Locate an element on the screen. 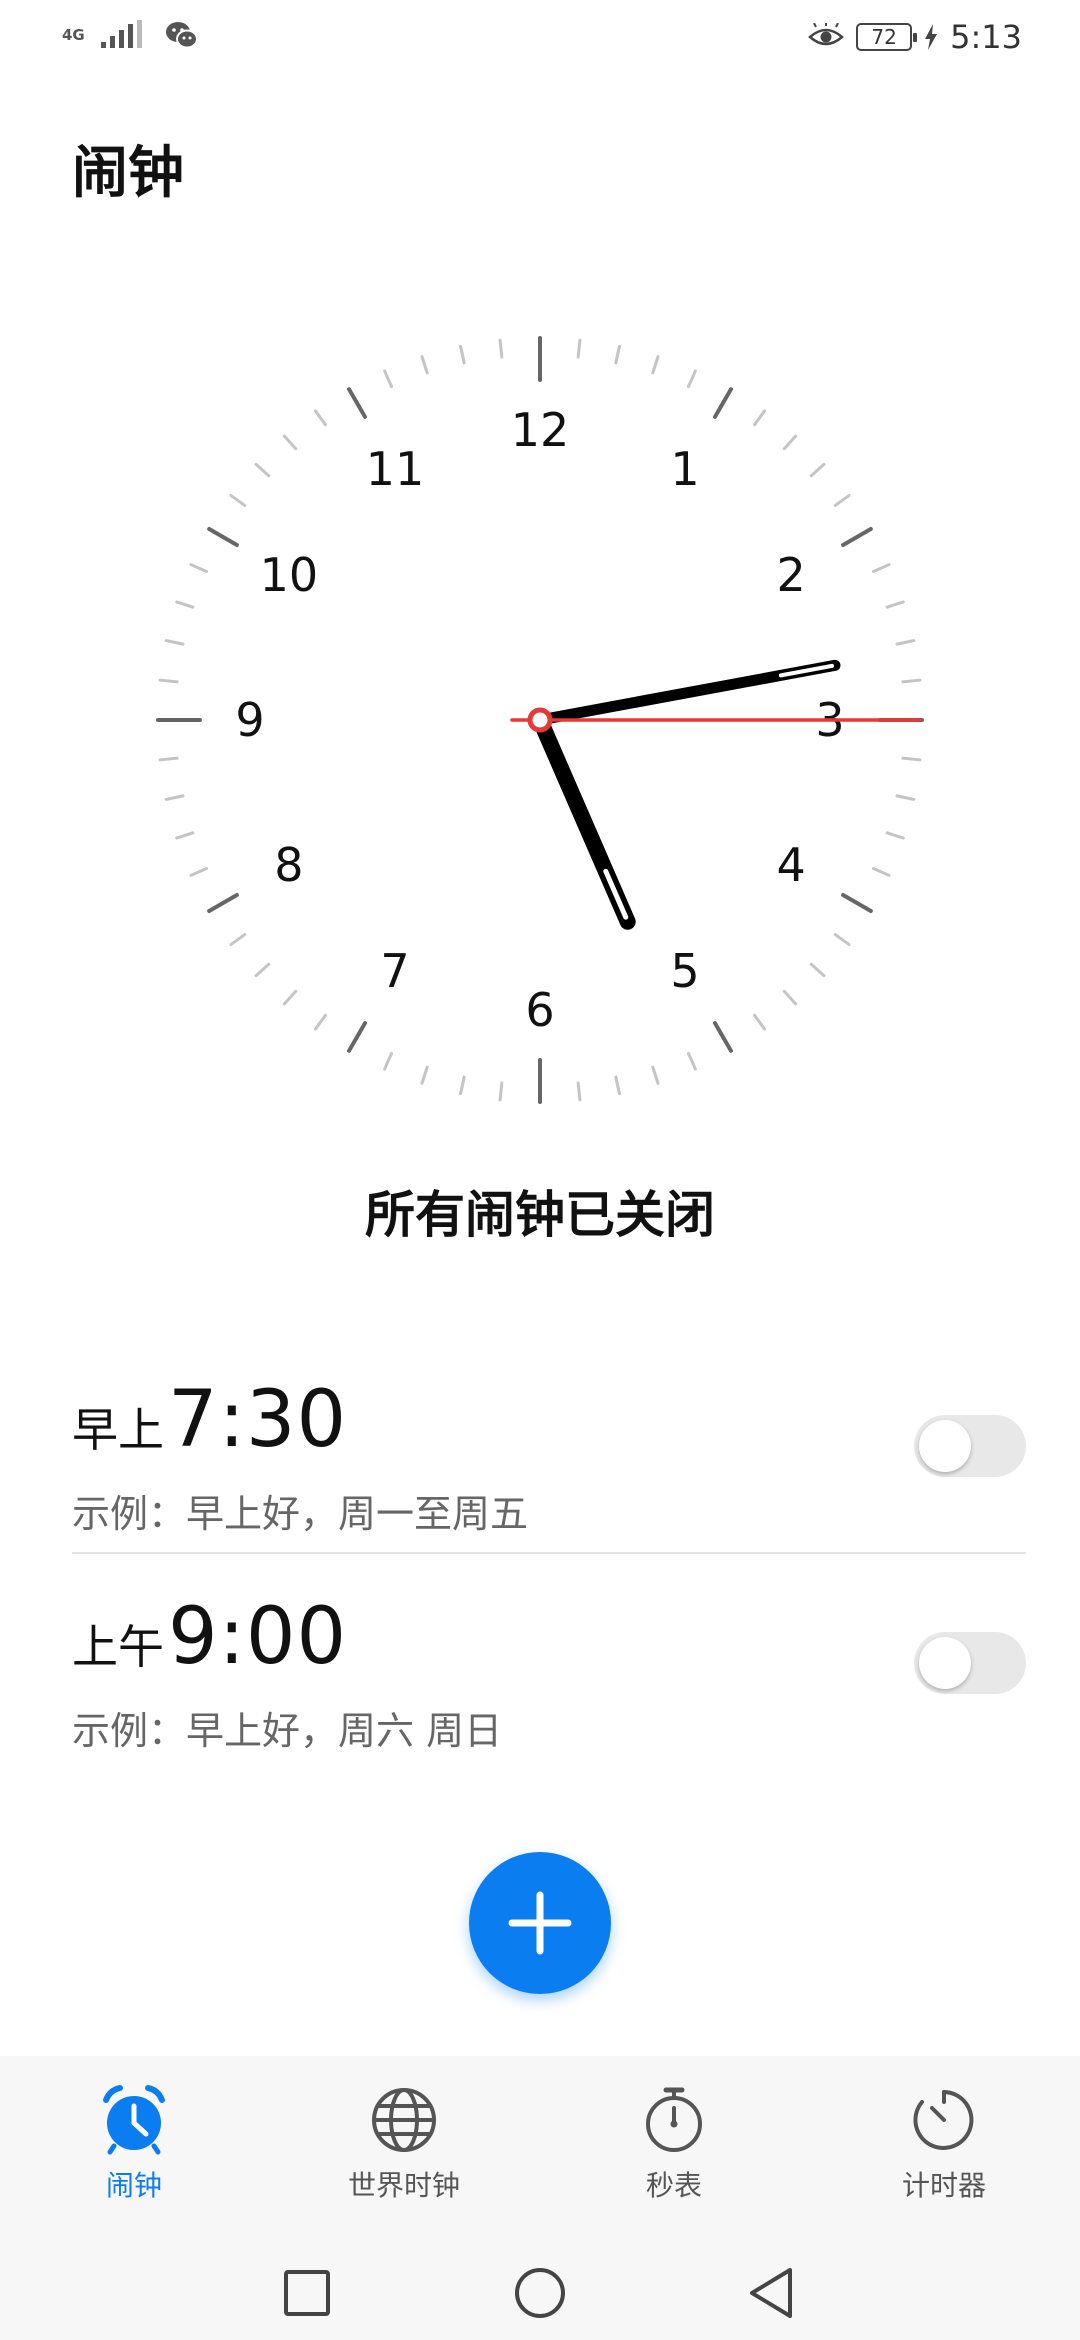 The height and width of the screenshot is (2340, 1080). clock-numeral: 9 is located at coordinates (249, 720).